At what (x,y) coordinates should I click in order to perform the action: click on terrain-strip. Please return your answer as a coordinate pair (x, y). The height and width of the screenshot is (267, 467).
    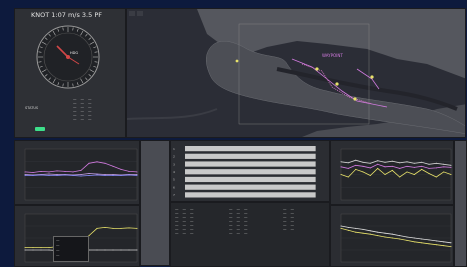
    Looking at the image, I should click on (155, 203).